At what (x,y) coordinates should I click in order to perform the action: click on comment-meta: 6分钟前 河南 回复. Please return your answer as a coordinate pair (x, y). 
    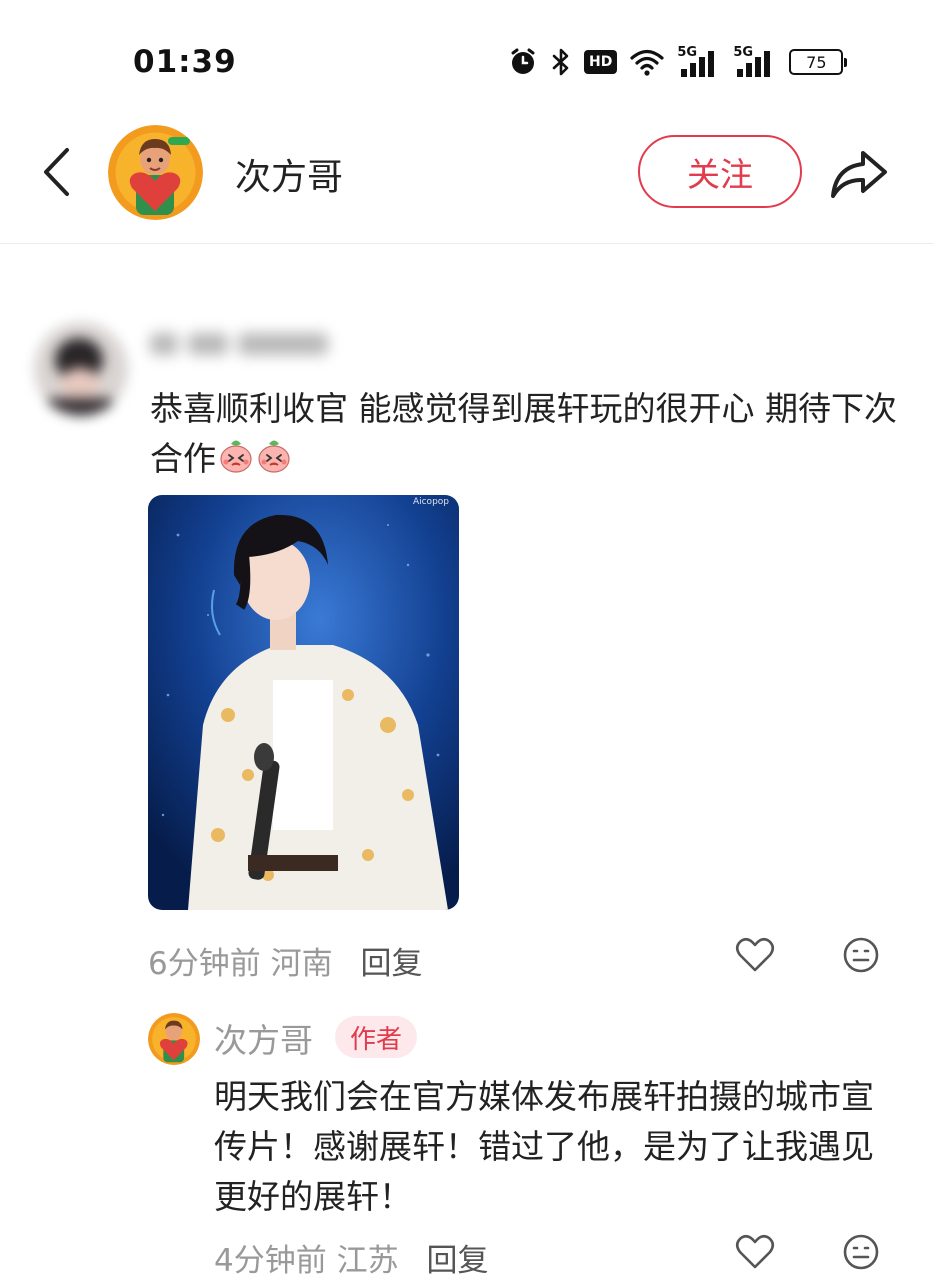
    Looking at the image, I should click on (285, 960).